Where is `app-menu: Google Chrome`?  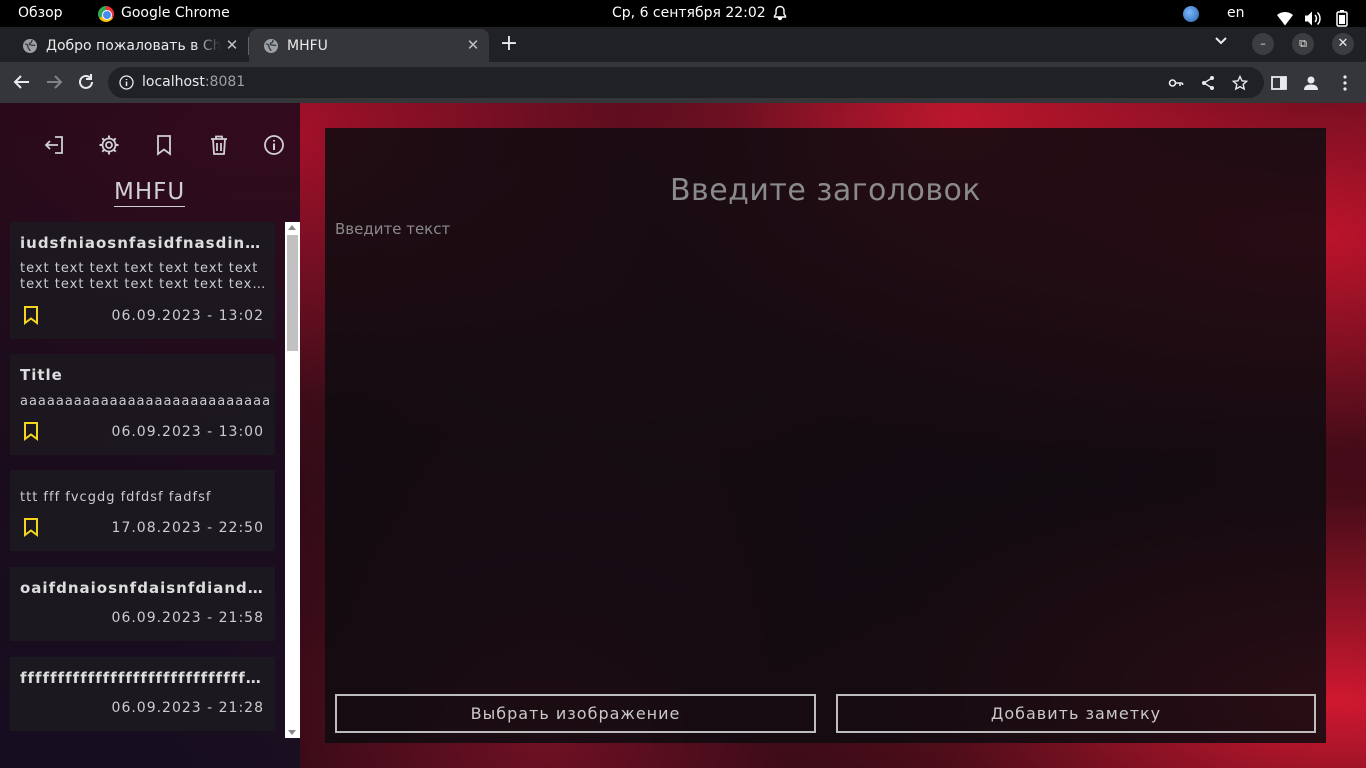 app-menu: Google Chrome is located at coordinates (164, 13).